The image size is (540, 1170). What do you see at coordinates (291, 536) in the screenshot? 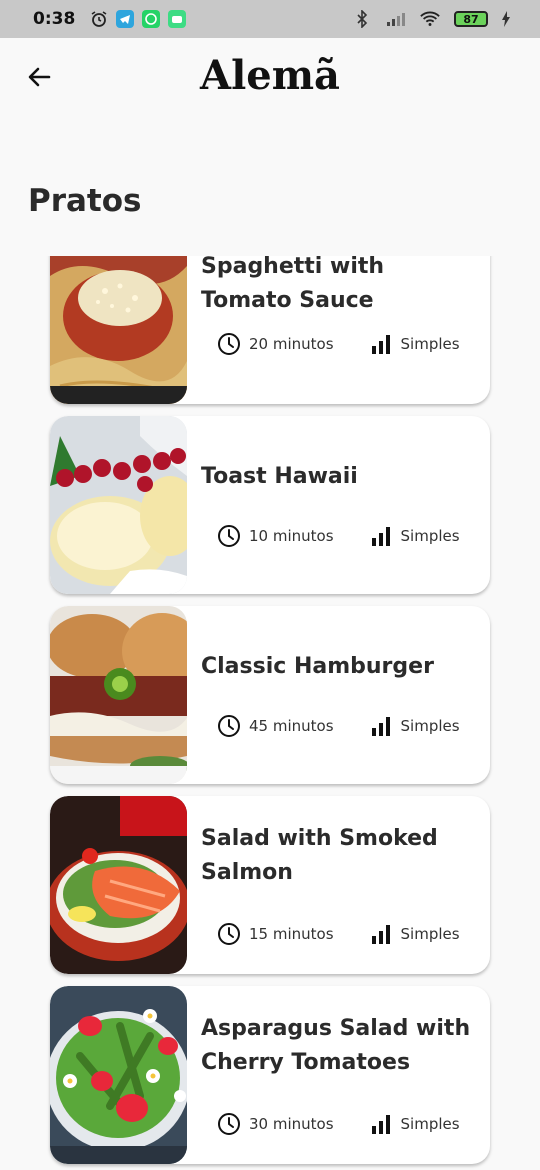
I see `duration-label: 10 minutos` at bounding box center [291, 536].